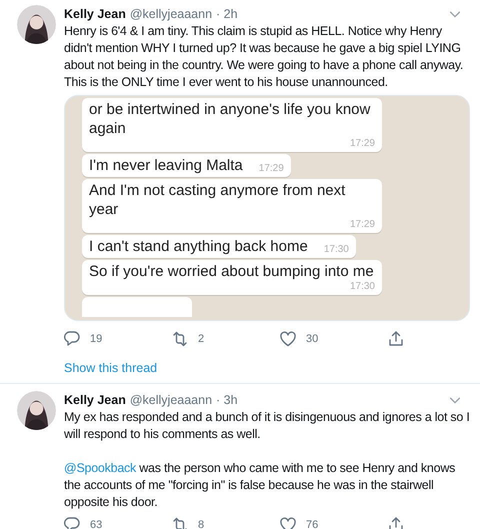 Image resolution: width=480 pixels, height=529 pixels. I want to click on timestamp: · 2h, so click(227, 14).